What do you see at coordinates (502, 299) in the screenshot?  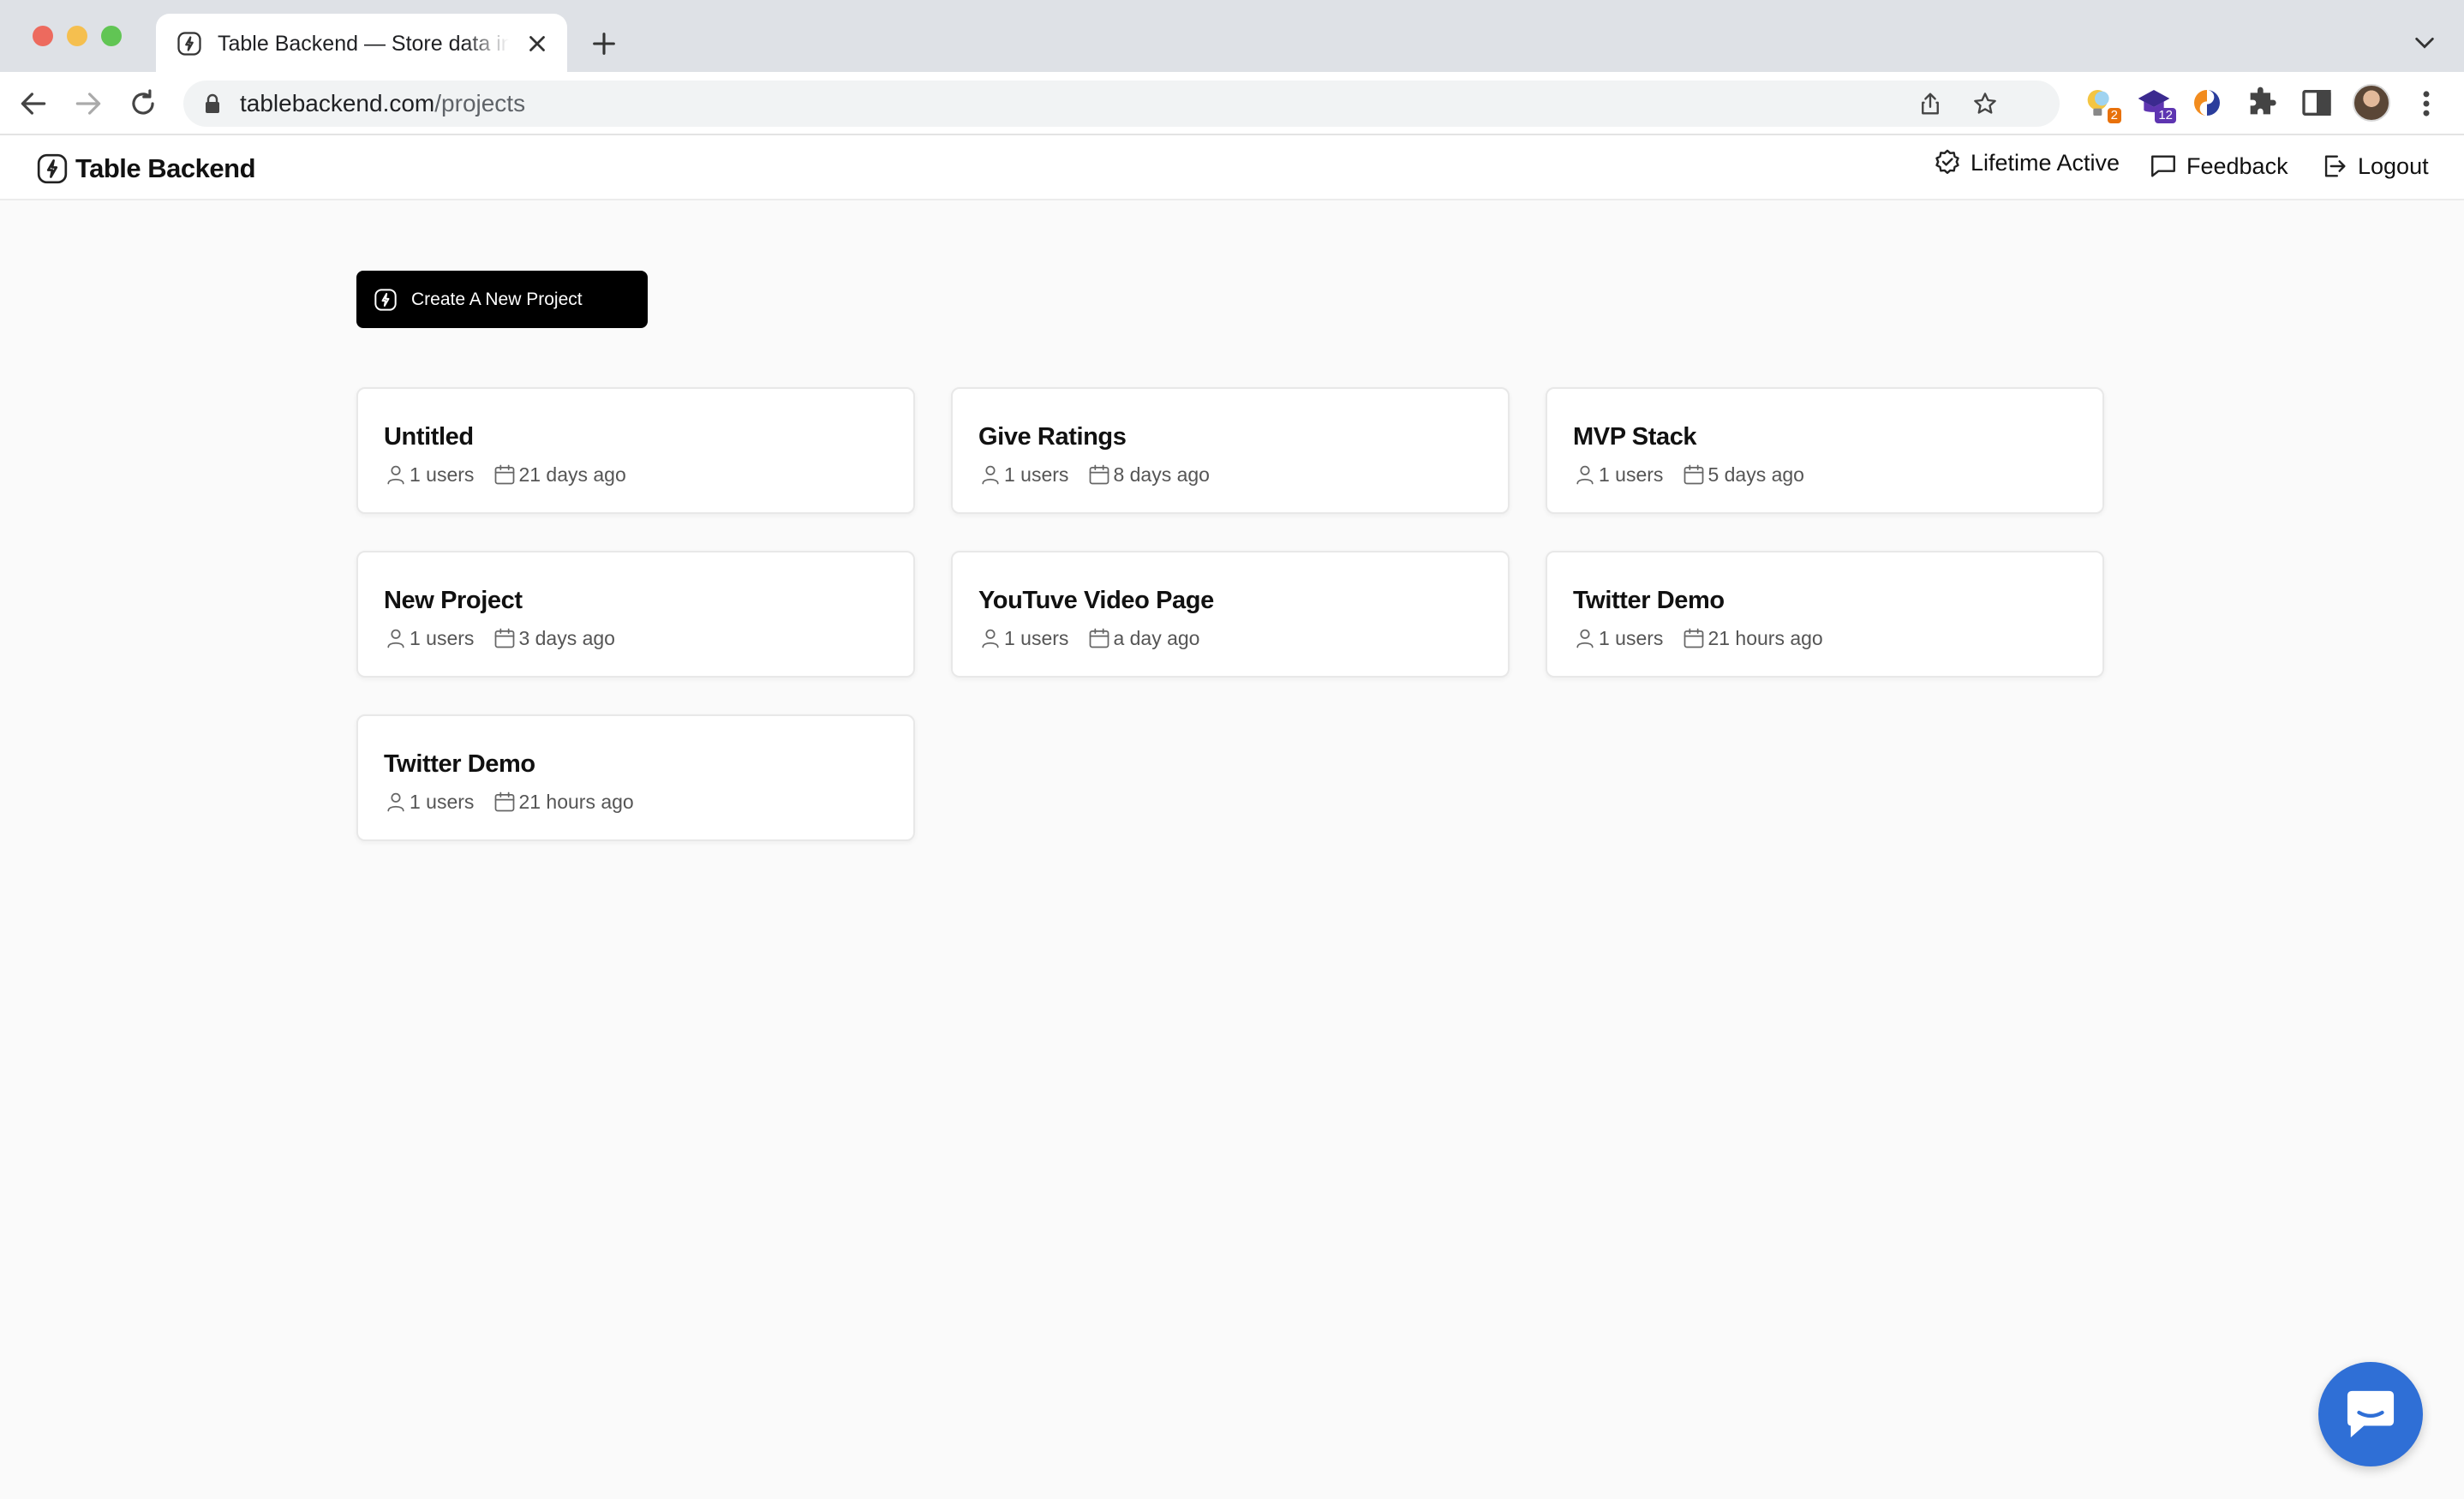 I see `create-new-project-button: Create A New Project` at bounding box center [502, 299].